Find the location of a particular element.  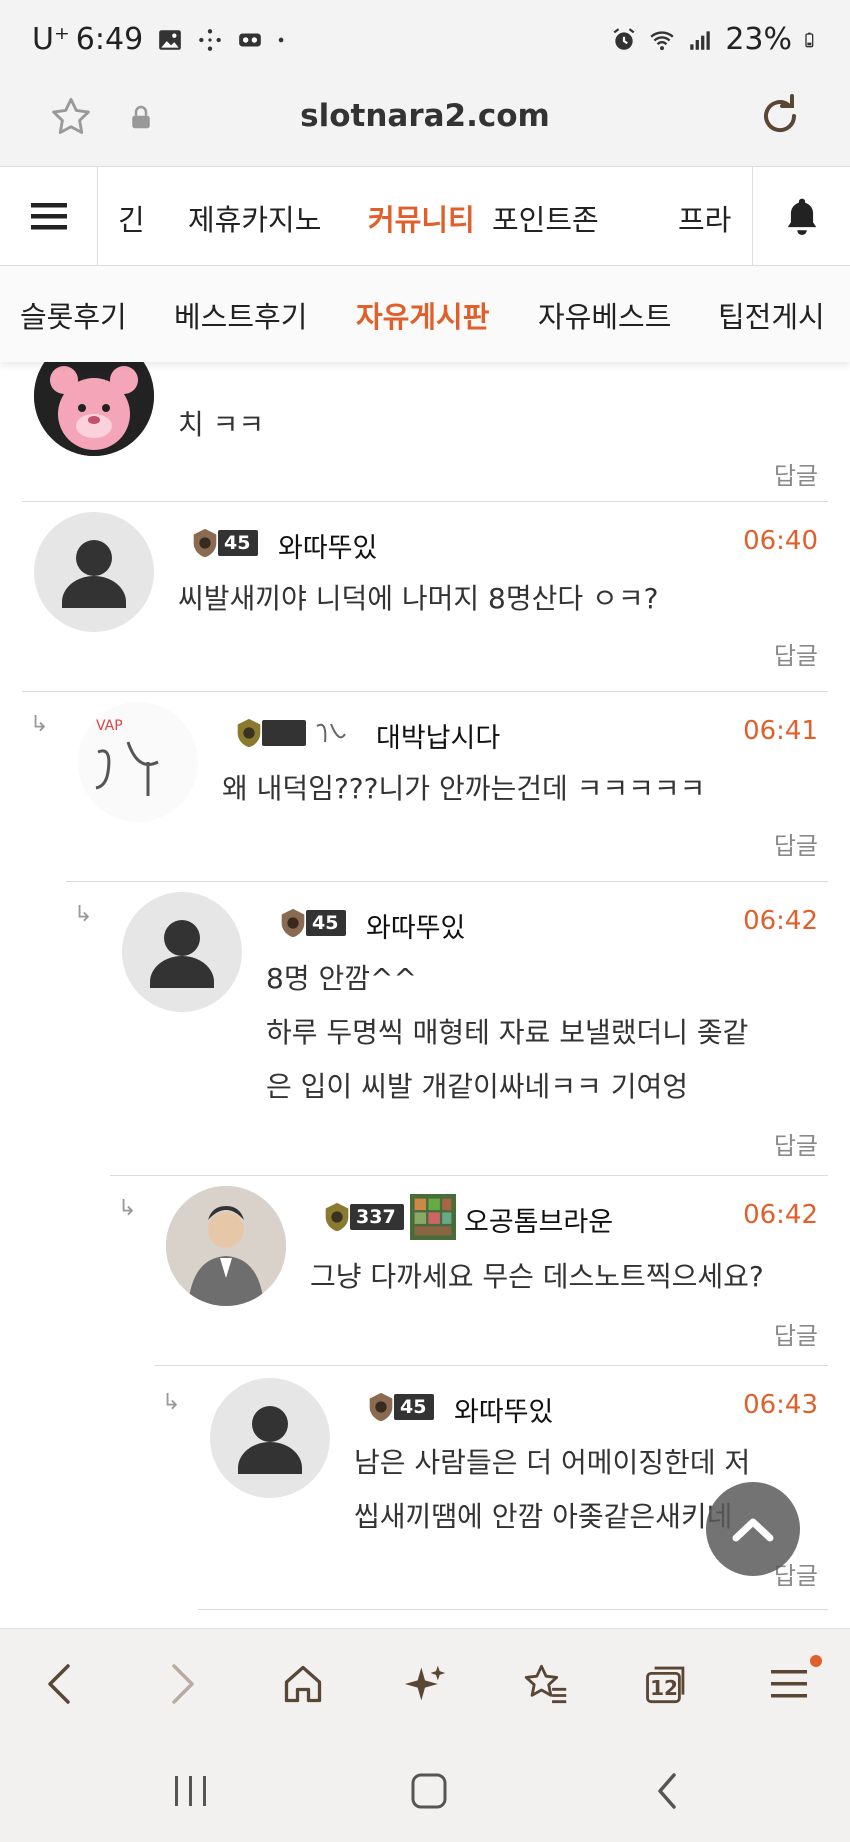

battery-percent: 23% is located at coordinates (758, 39).